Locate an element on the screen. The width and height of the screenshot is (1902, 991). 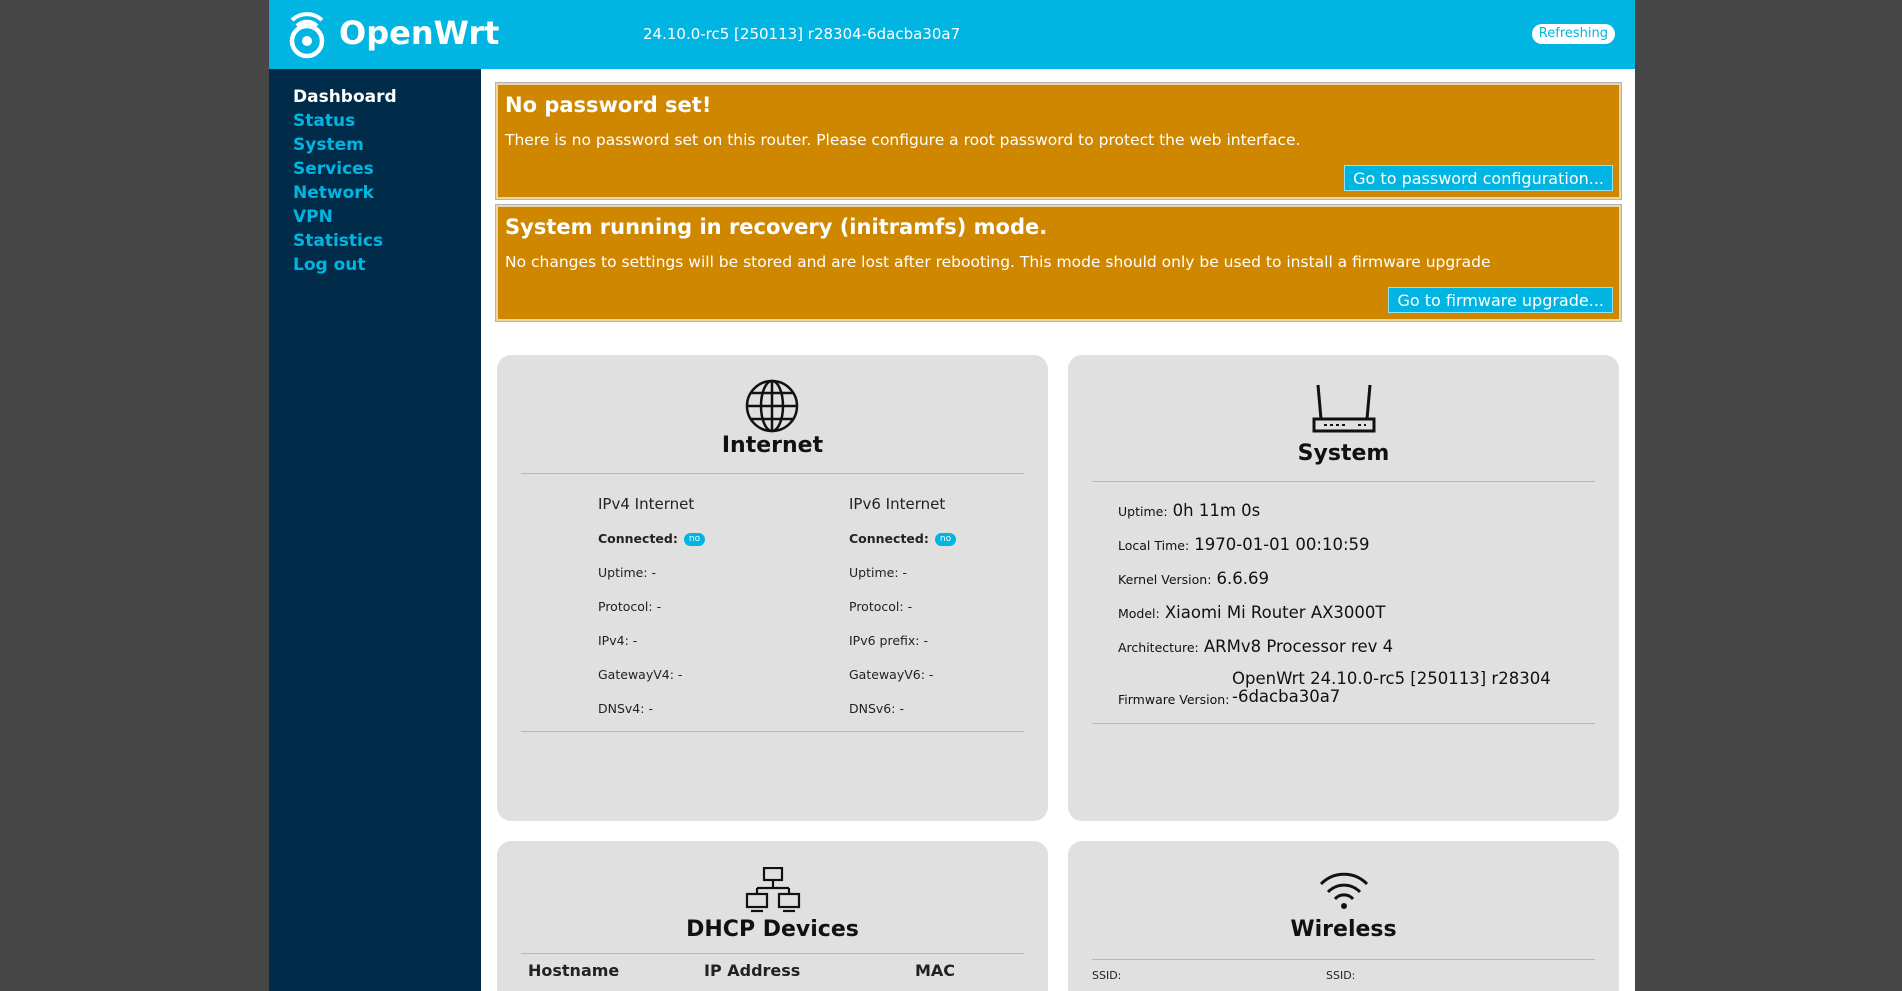
system-arch-row: Architecture: ARMv8 Processor rev 4 is located at coordinates (1255, 646).